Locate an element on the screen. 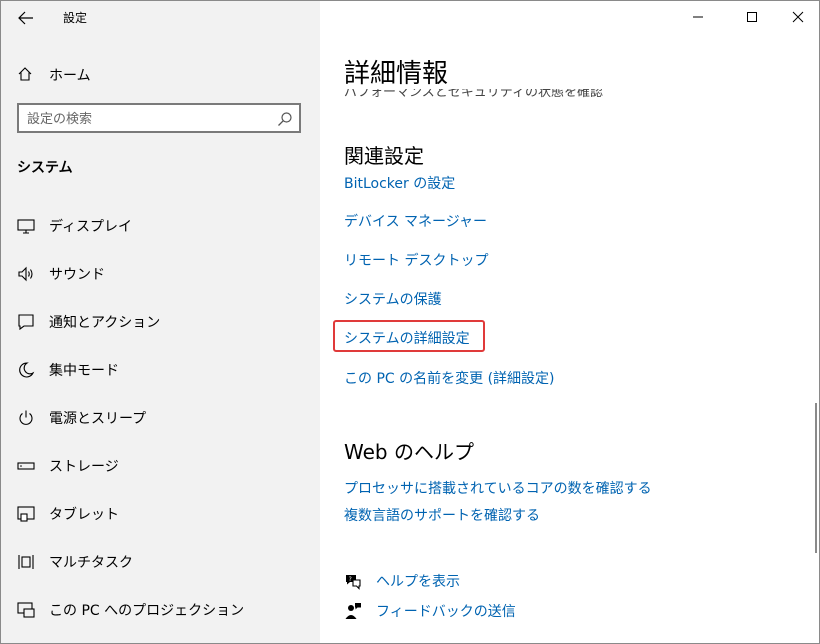 The height and width of the screenshot is (644, 820). power-icon is located at coordinates (26, 417).